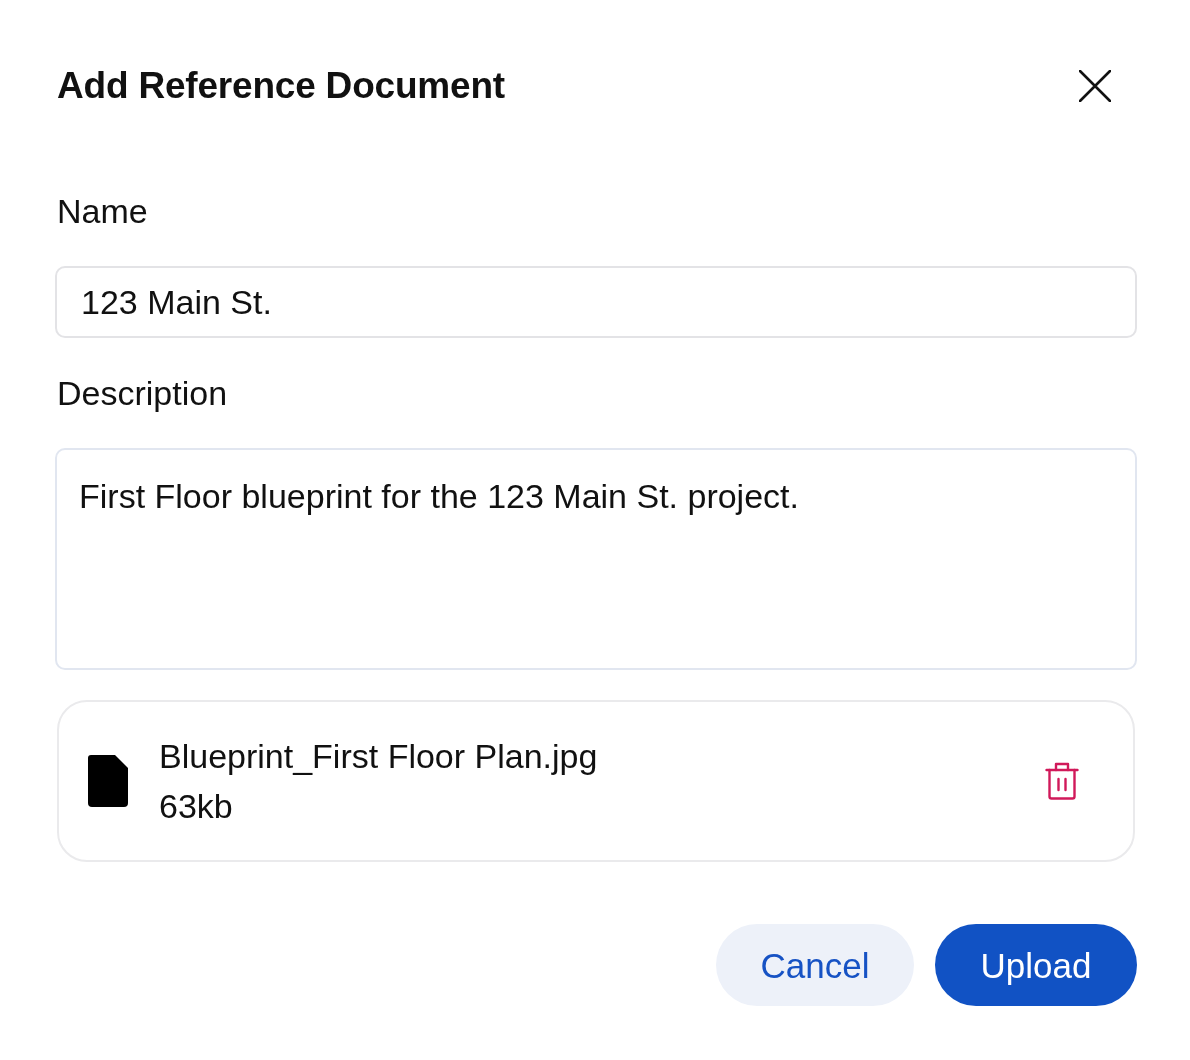  What do you see at coordinates (281, 86) in the screenshot?
I see `dialog-title: Add Reference Document` at bounding box center [281, 86].